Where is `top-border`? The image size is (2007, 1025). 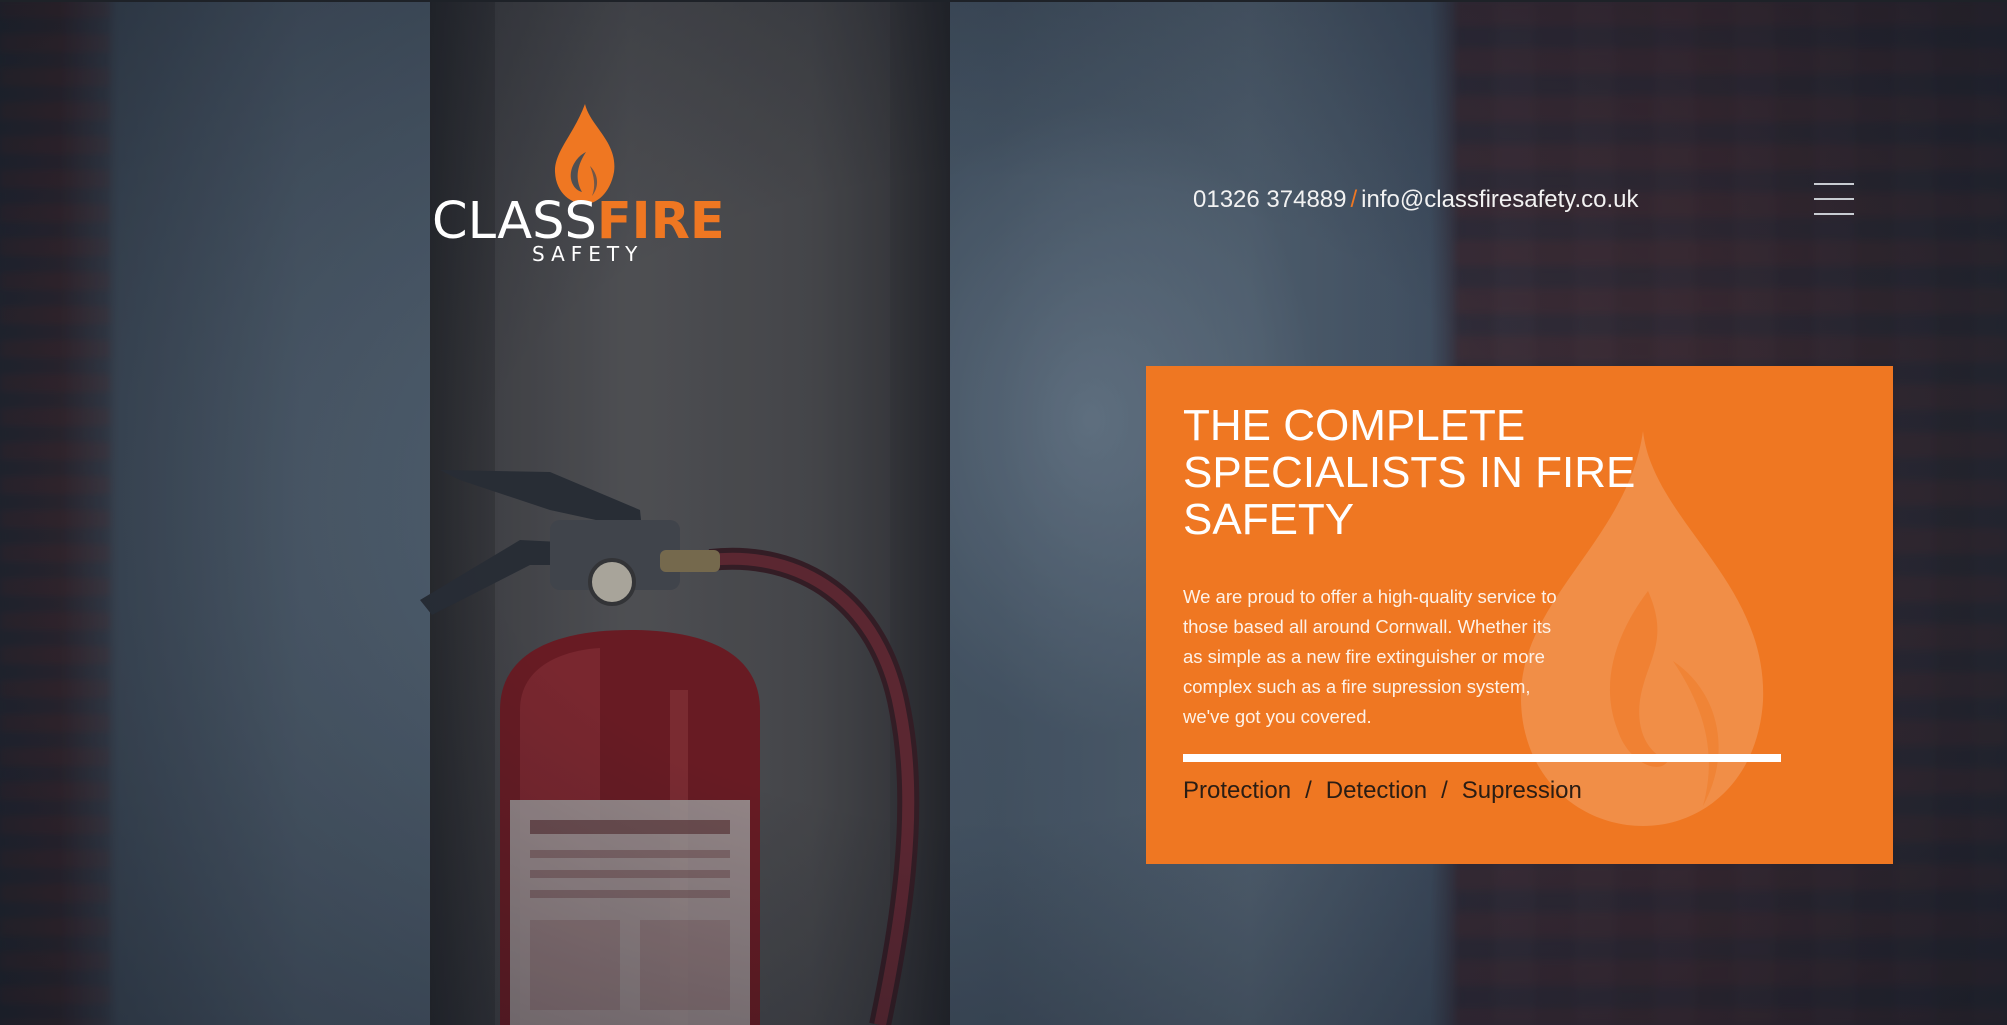
top-border is located at coordinates (1003, 1).